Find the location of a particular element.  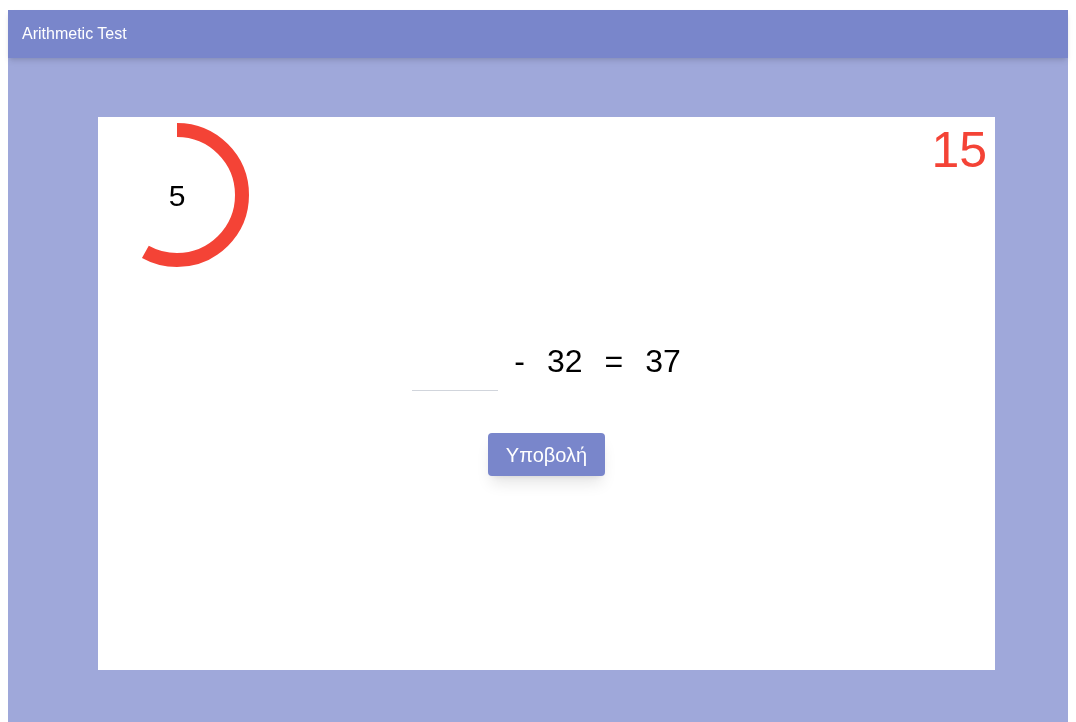

operand: 32 is located at coordinates (564, 361).